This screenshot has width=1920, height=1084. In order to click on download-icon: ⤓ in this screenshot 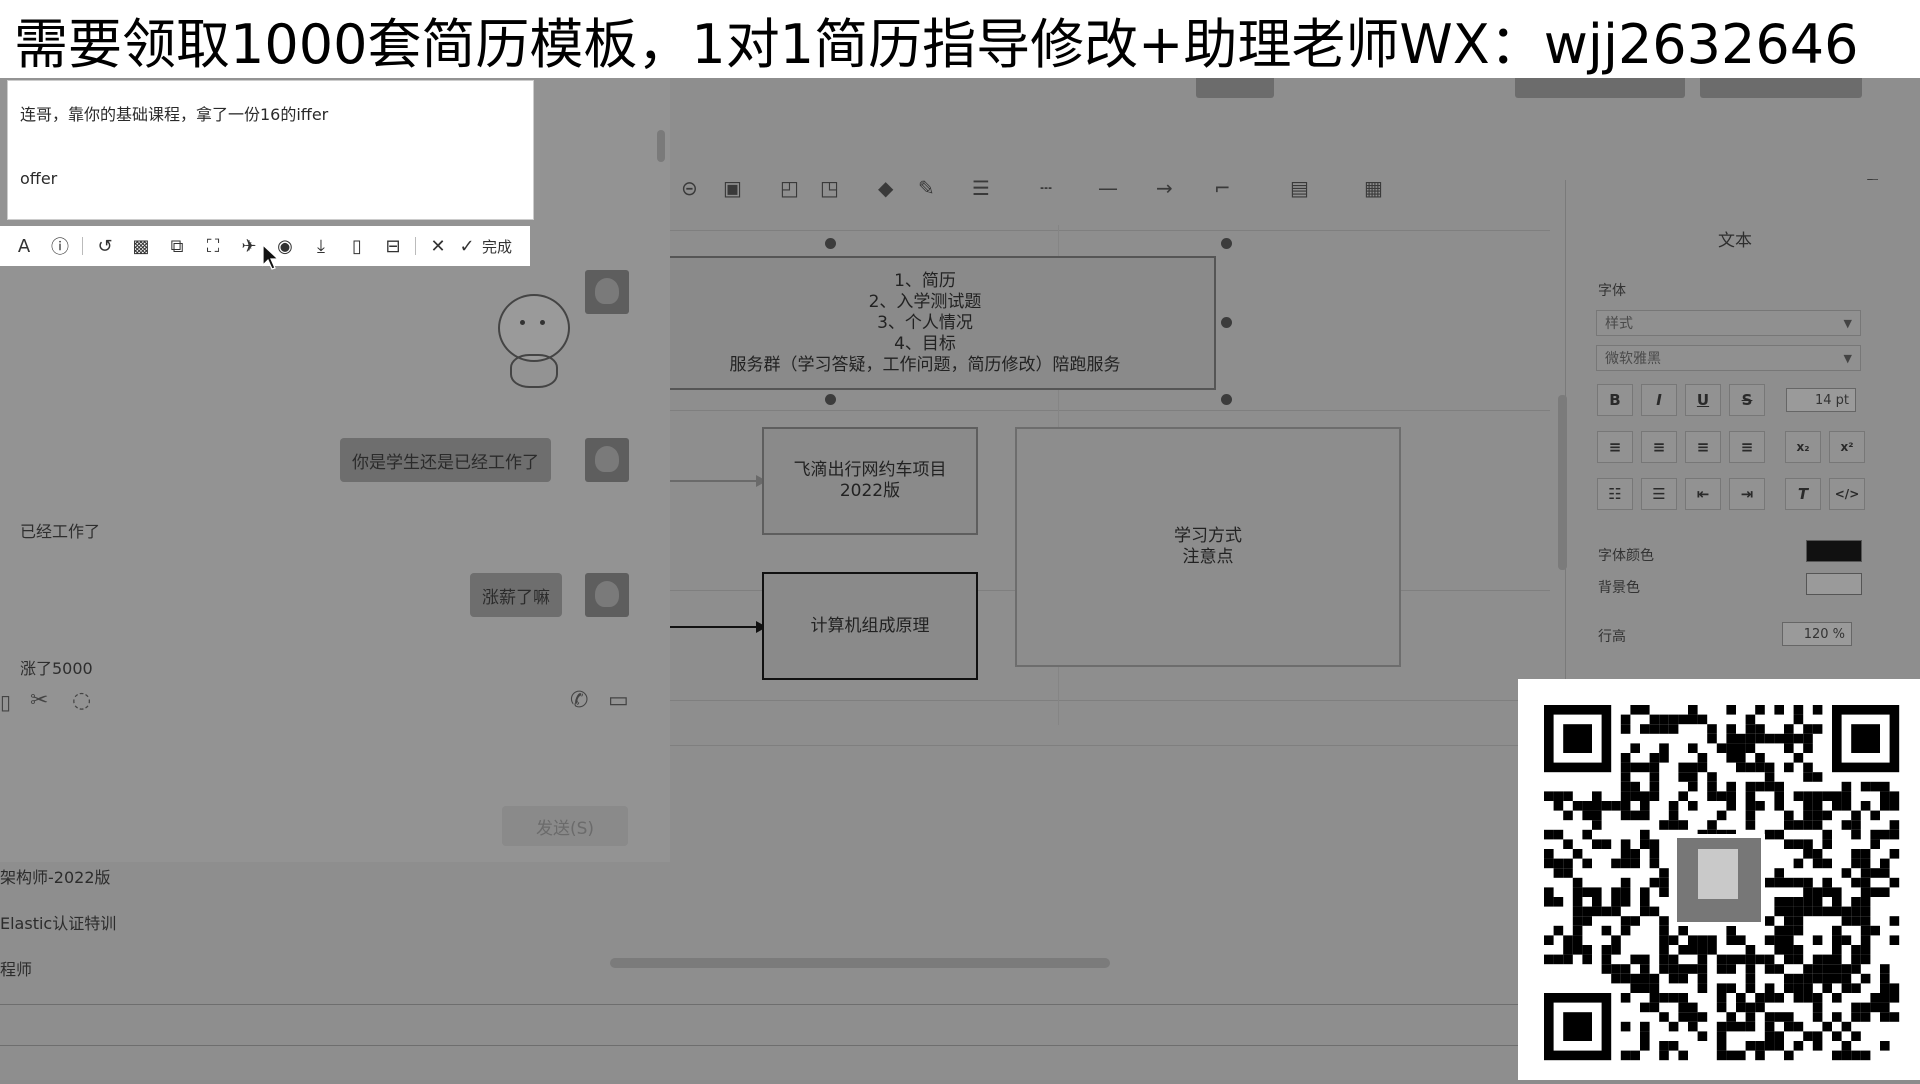, I will do `click(321, 246)`.